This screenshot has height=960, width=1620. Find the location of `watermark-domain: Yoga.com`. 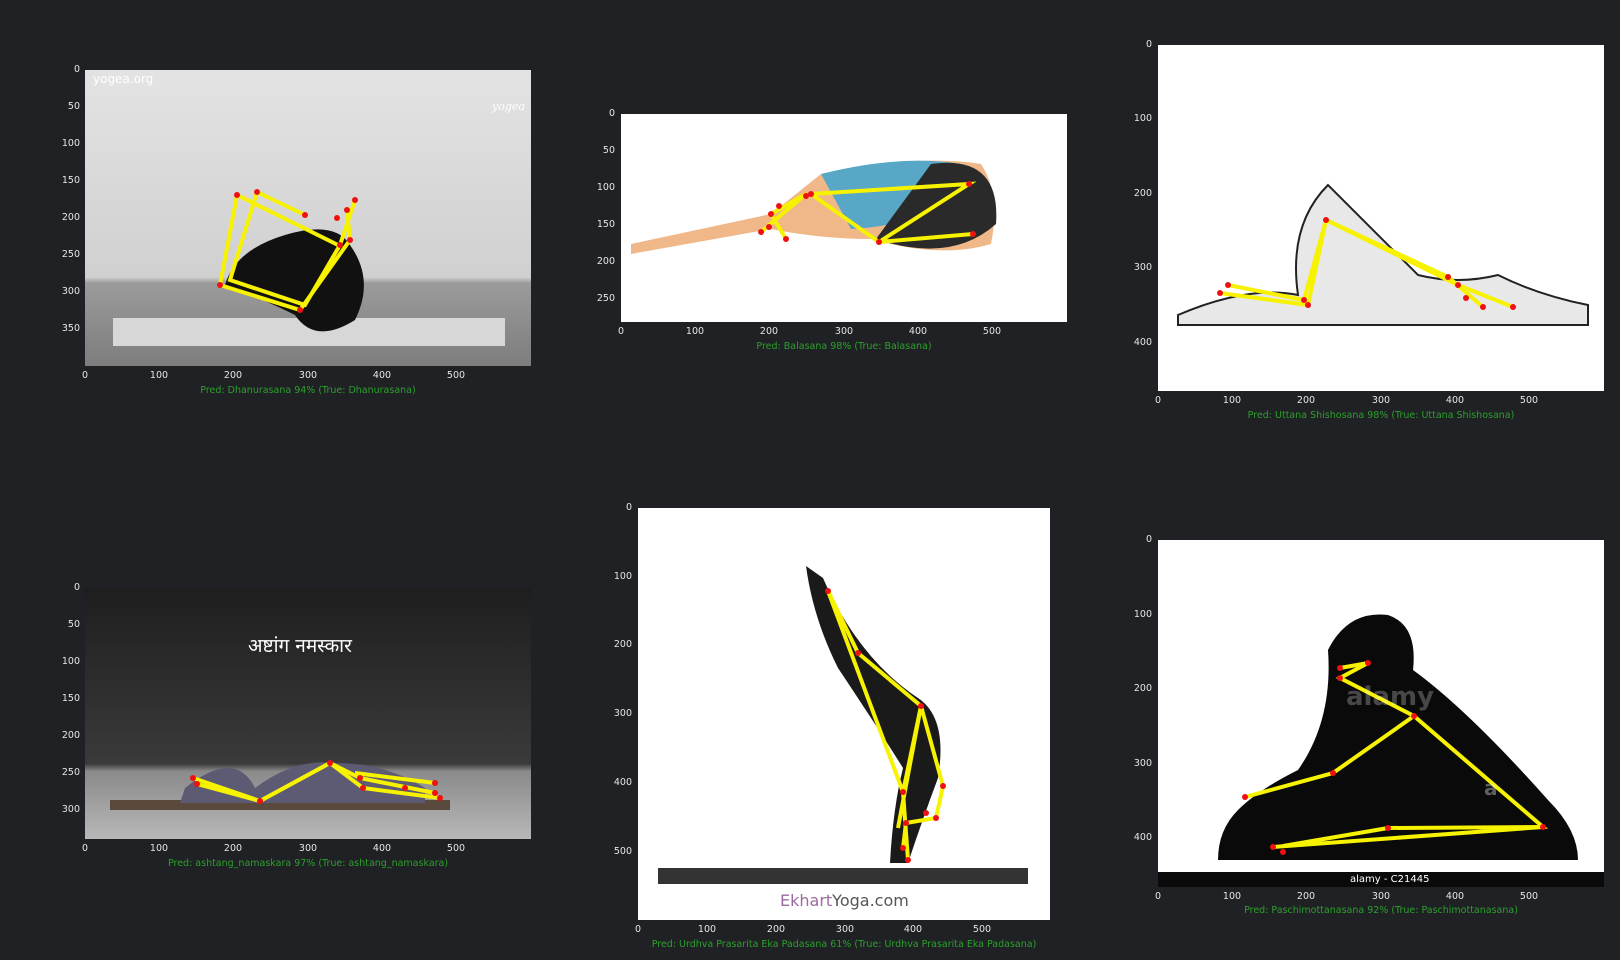

watermark-domain: Yoga.com is located at coordinates (870, 900).